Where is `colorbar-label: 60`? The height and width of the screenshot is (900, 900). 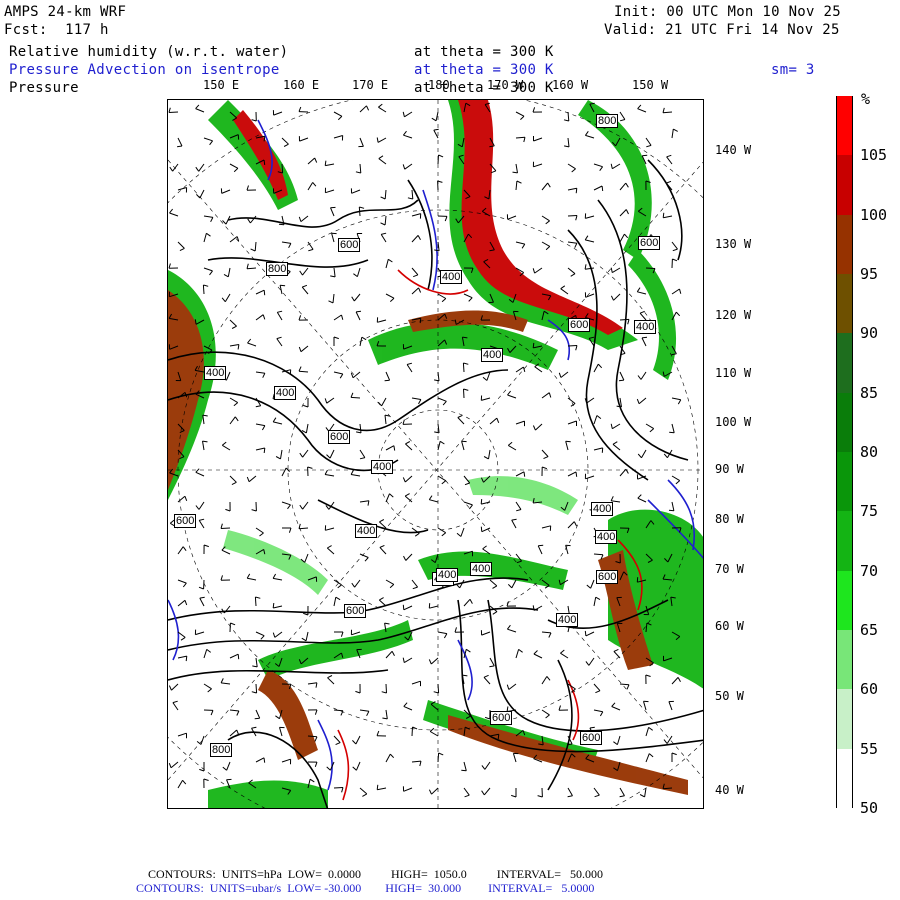 colorbar-label: 60 is located at coordinates (869, 689).